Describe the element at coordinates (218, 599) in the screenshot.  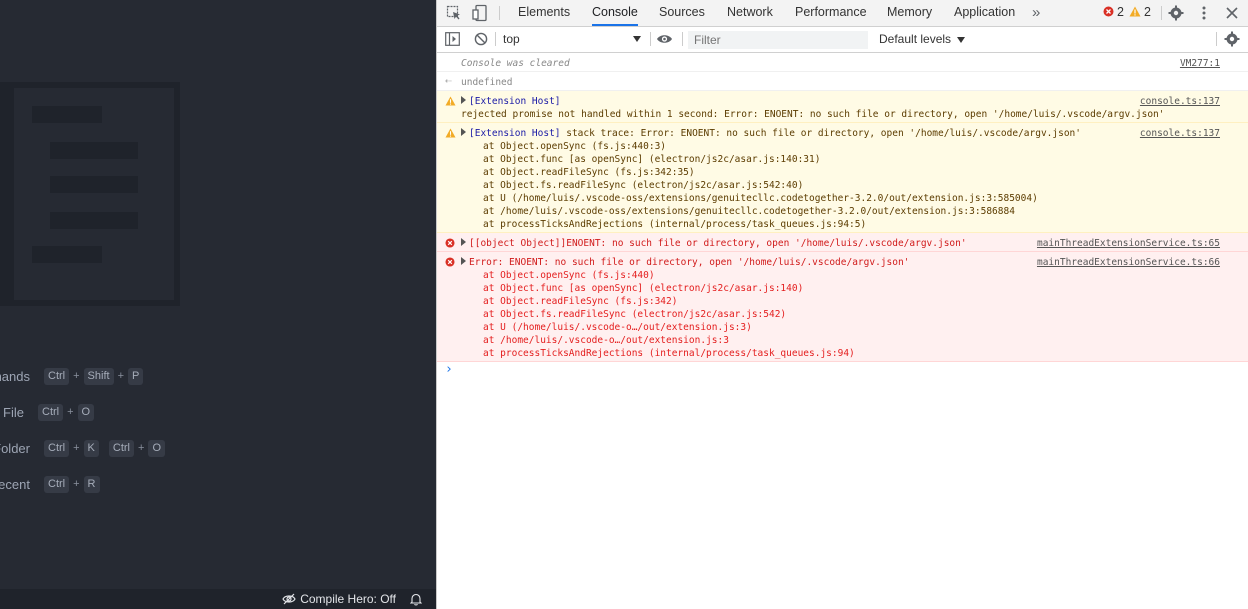
I see `status-bar: Compile Hero: Off` at that location.